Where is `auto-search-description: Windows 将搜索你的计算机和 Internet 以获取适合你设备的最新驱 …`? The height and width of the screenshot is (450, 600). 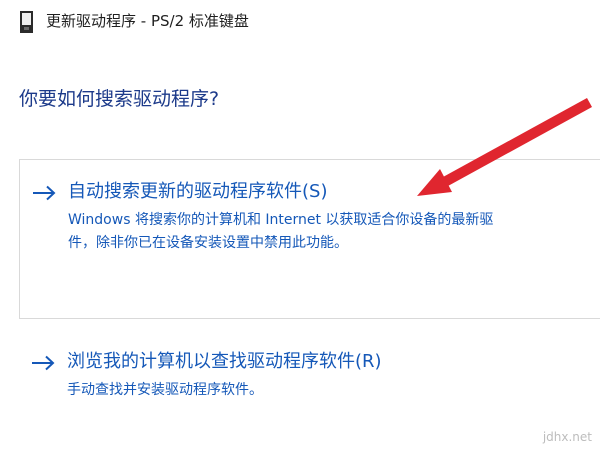 auto-search-description: Windows 将搜索你的计算机和 Internet 以获取适合你设备的最新驱 … is located at coordinates (280, 232).